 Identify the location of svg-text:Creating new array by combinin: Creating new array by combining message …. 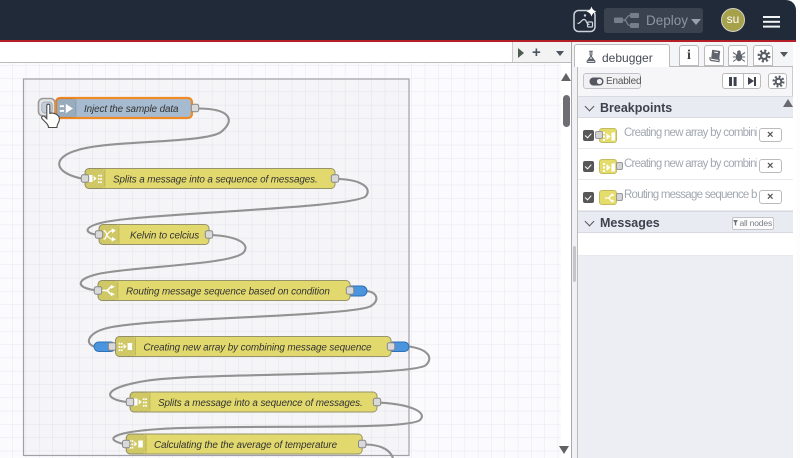
(258, 348).